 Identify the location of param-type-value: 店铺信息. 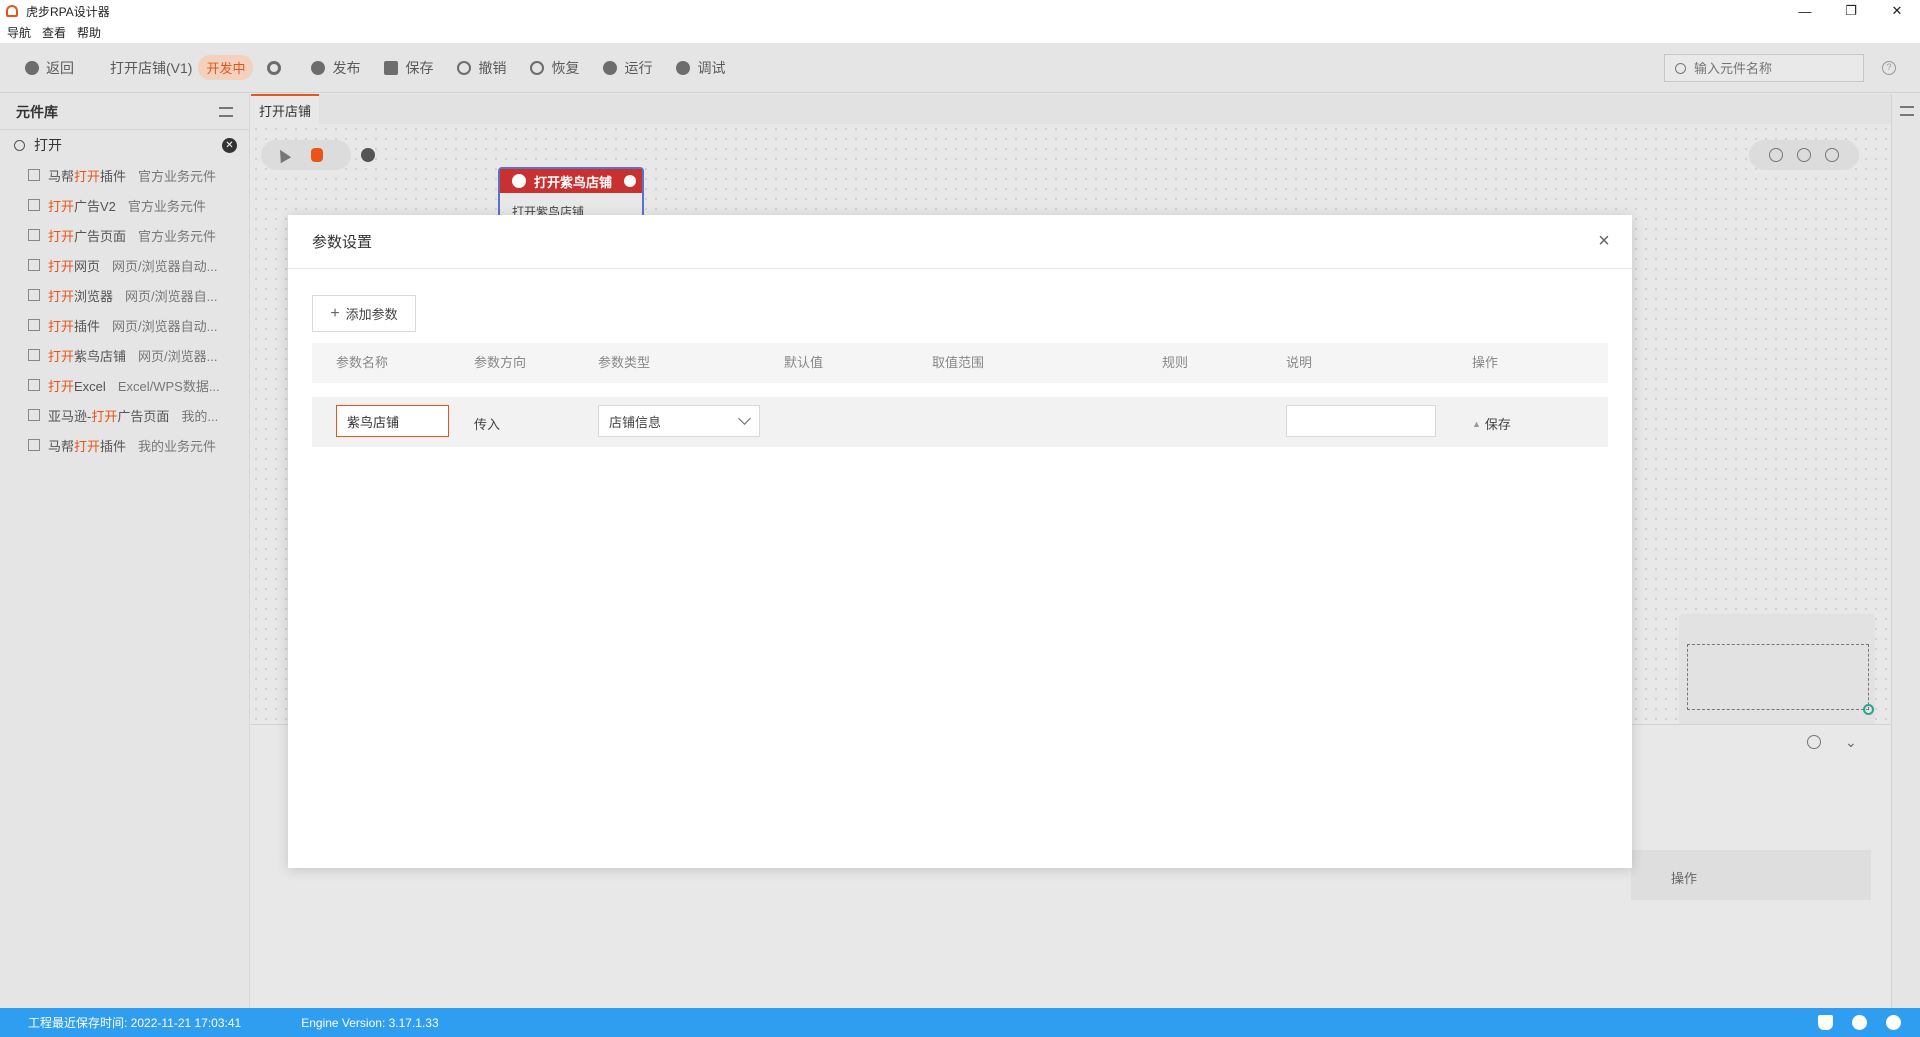
(635, 422).